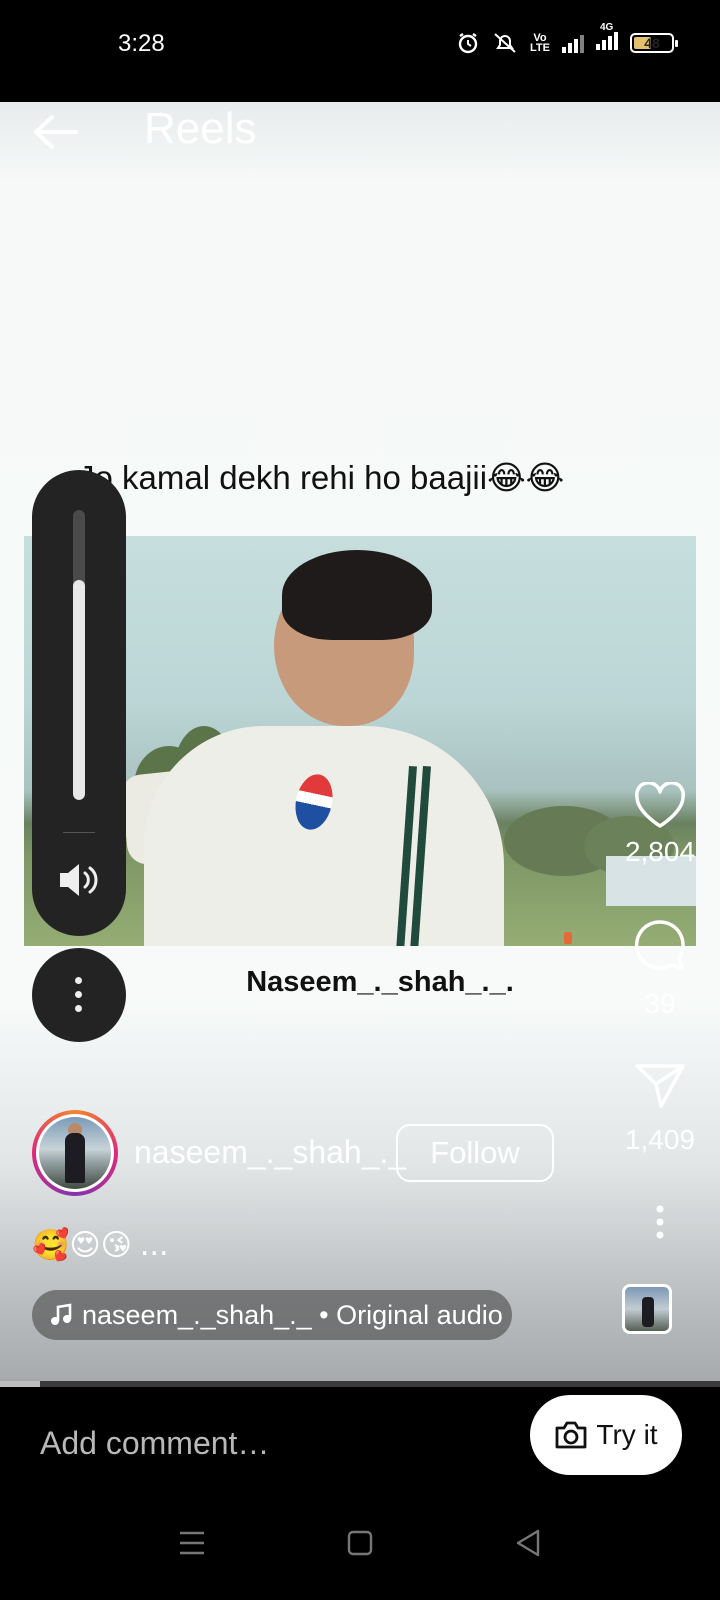 The width and height of the screenshot is (720, 1600). What do you see at coordinates (627, 1434) in the screenshot?
I see `try-it-label: Try it` at bounding box center [627, 1434].